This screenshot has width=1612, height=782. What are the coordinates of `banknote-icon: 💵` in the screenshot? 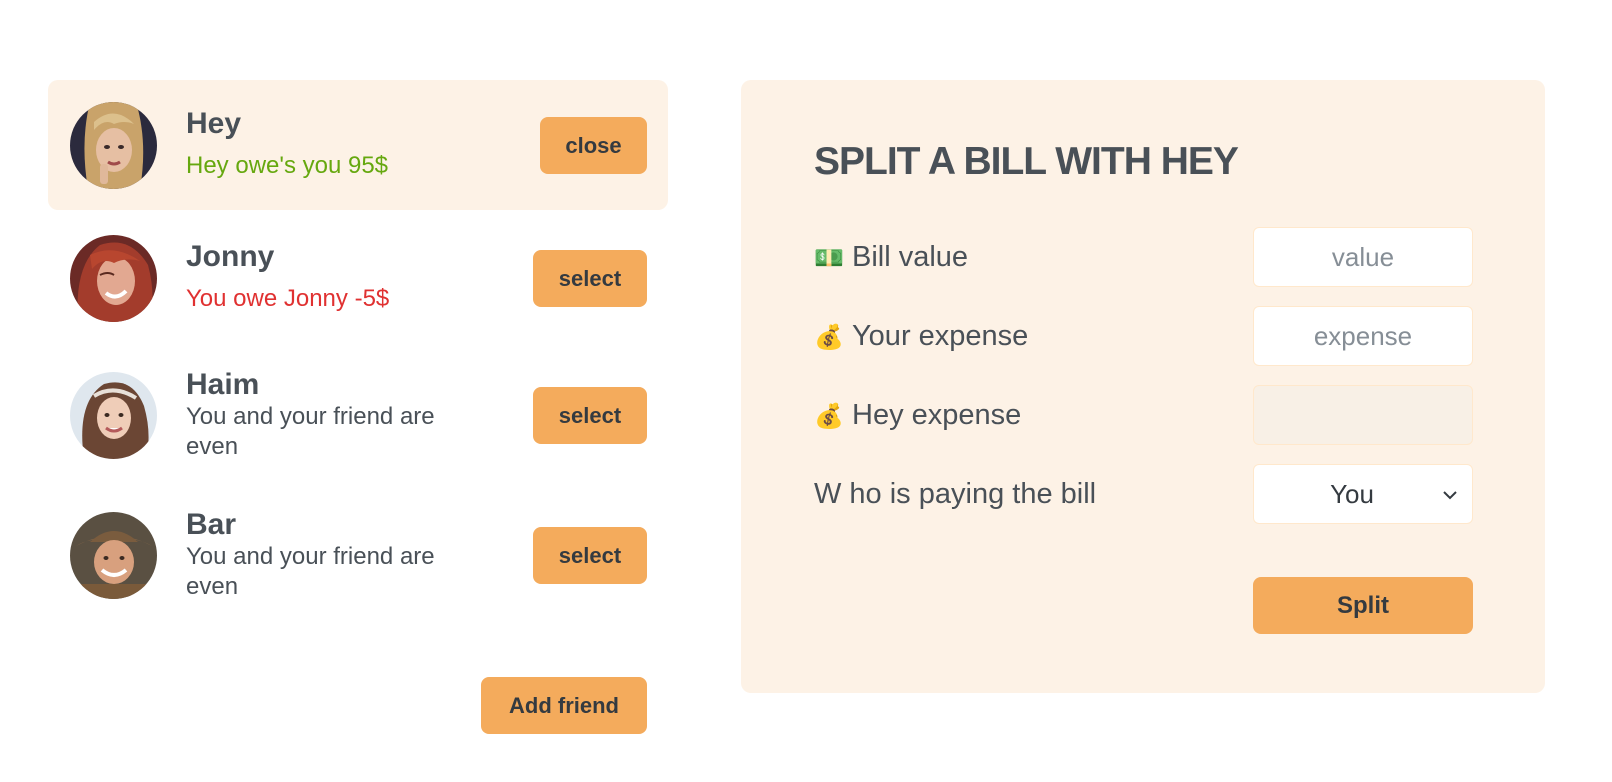 It's located at (829, 258).